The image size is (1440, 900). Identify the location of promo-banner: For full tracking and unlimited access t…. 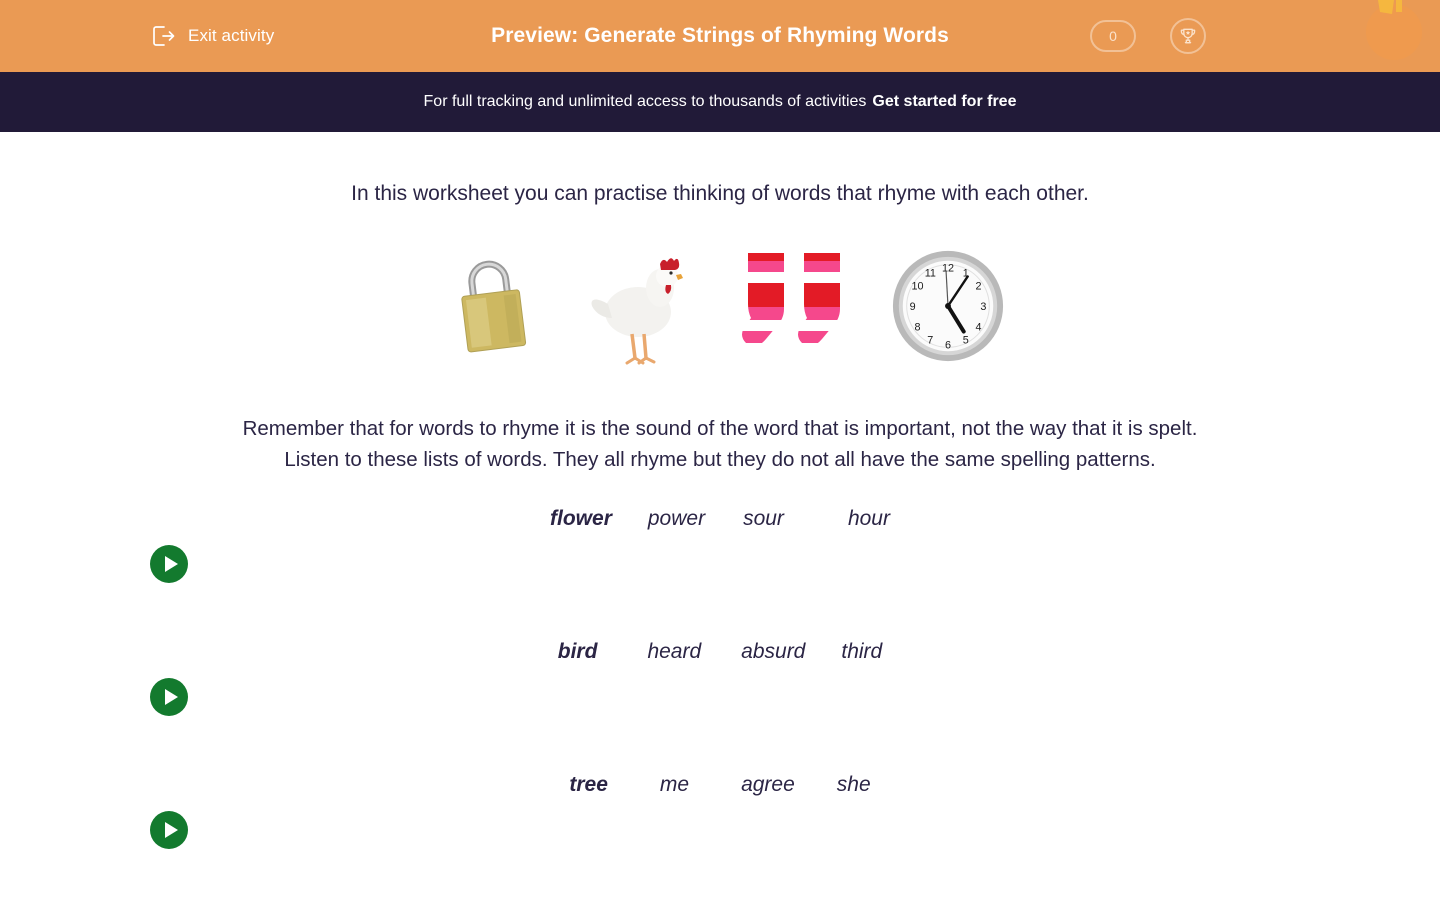
(720, 102).